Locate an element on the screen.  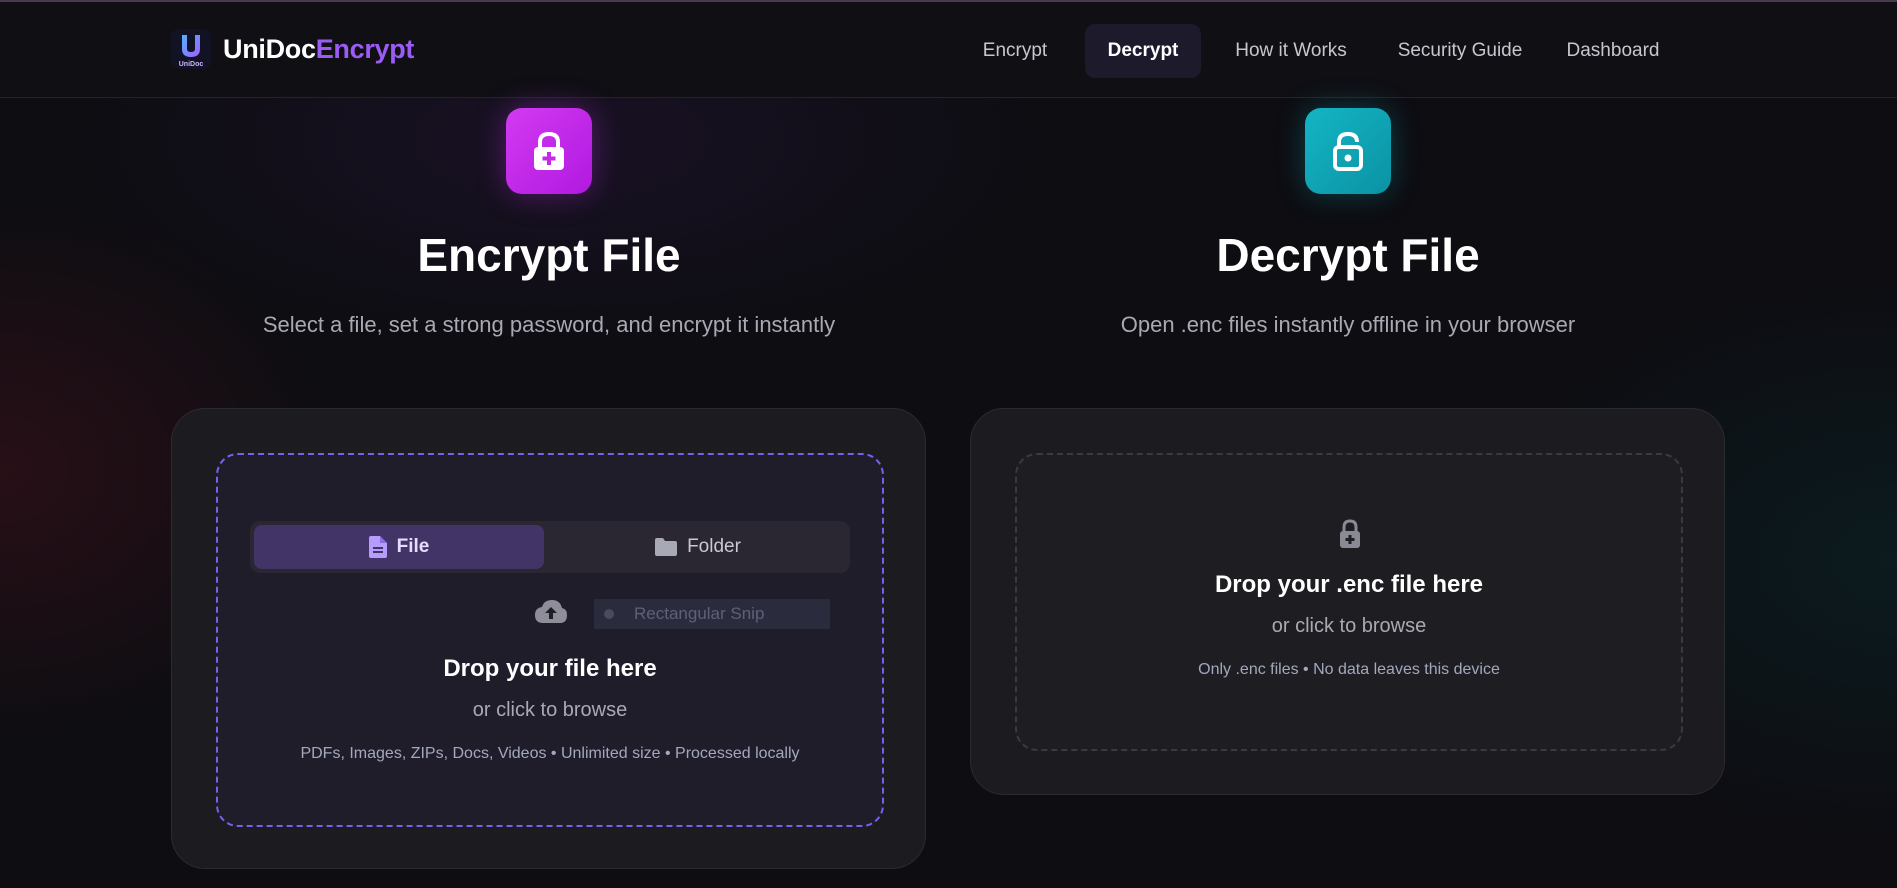
tab-folder: Folder is located at coordinates (698, 547).